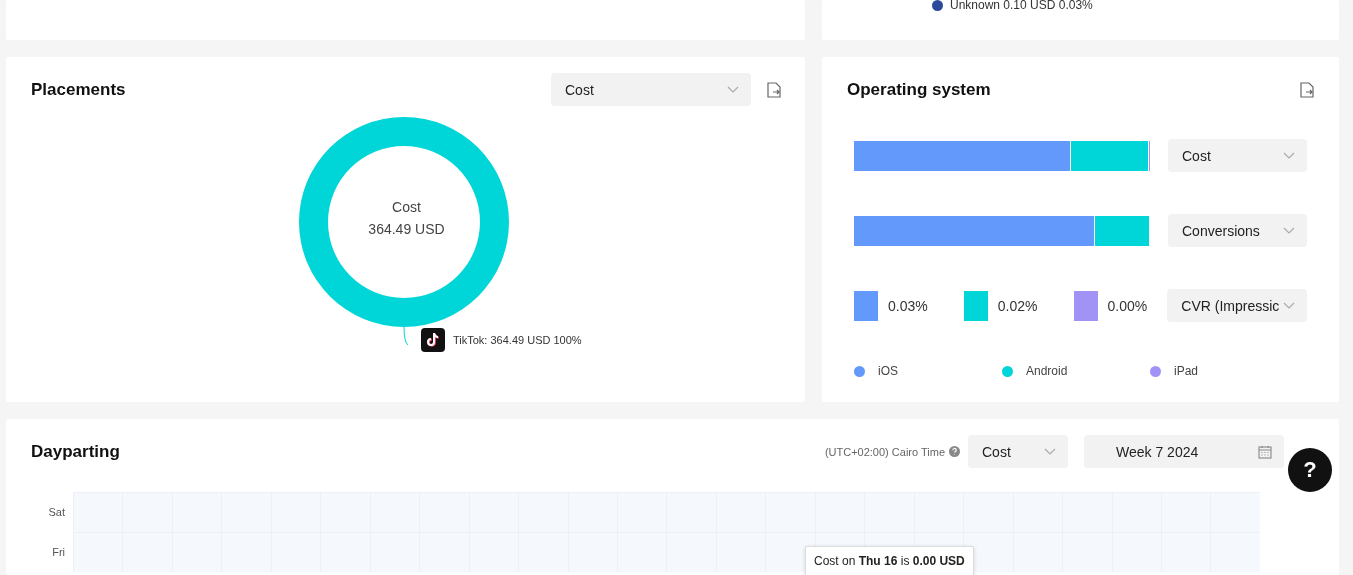 The height and width of the screenshot is (575, 1353). What do you see at coordinates (406, 229) in the screenshot?
I see `center-value: 364.49 USD` at bounding box center [406, 229].